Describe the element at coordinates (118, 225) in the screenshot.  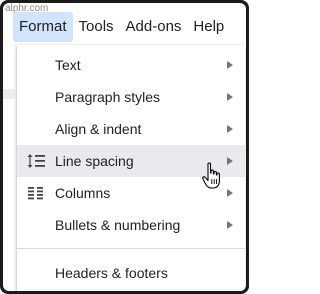
I see `menu-item-label: Bullets & numbering` at that location.